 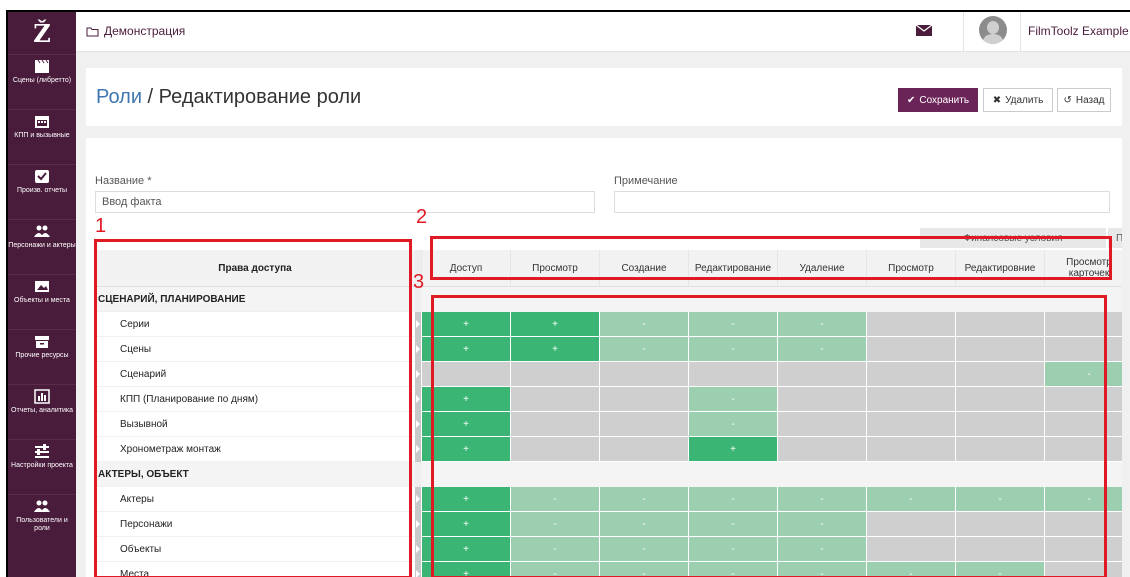 I want to click on annotation-box, so click(x=771, y=258).